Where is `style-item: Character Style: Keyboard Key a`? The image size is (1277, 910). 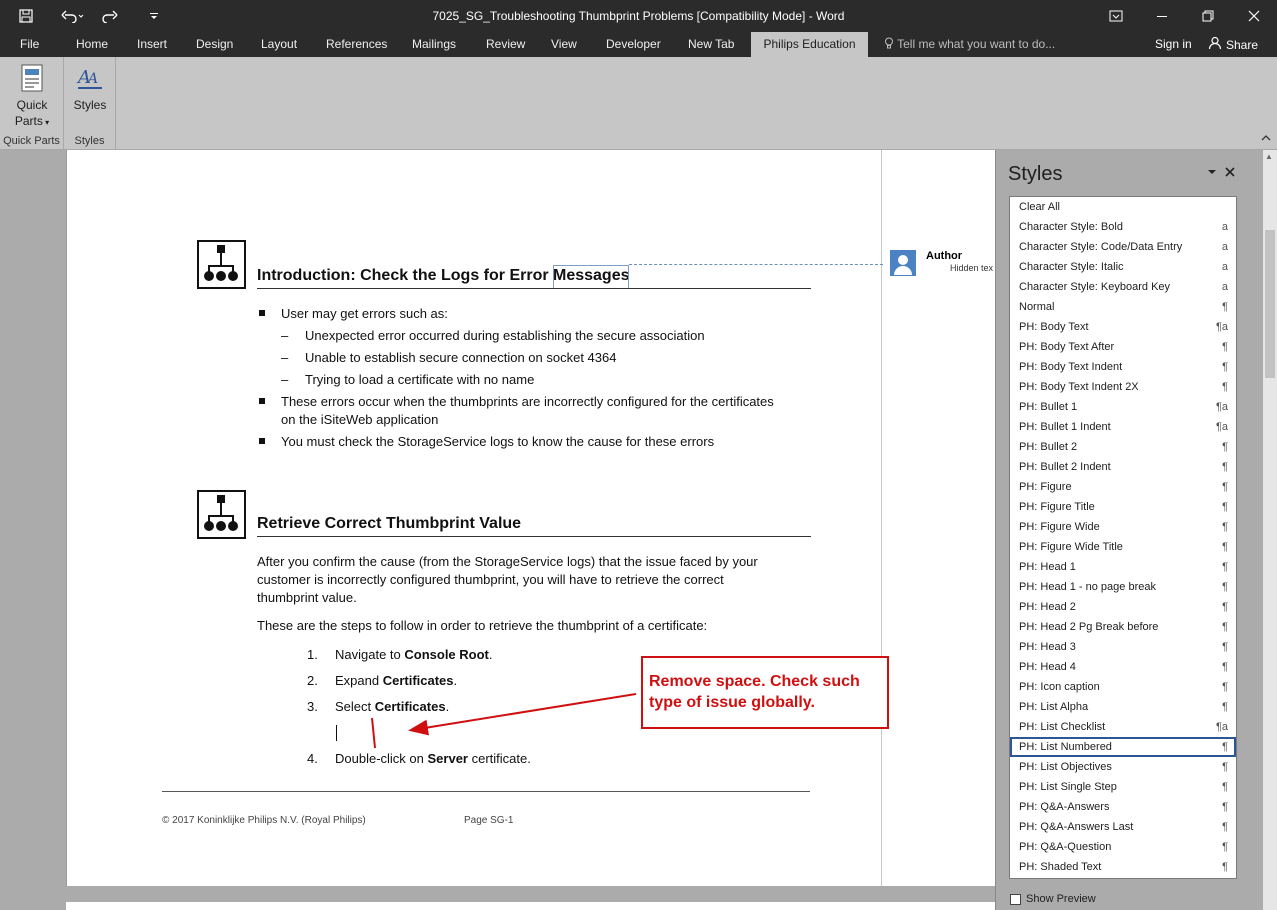 style-item: Character Style: Keyboard Key a is located at coordinates (1123, 287).